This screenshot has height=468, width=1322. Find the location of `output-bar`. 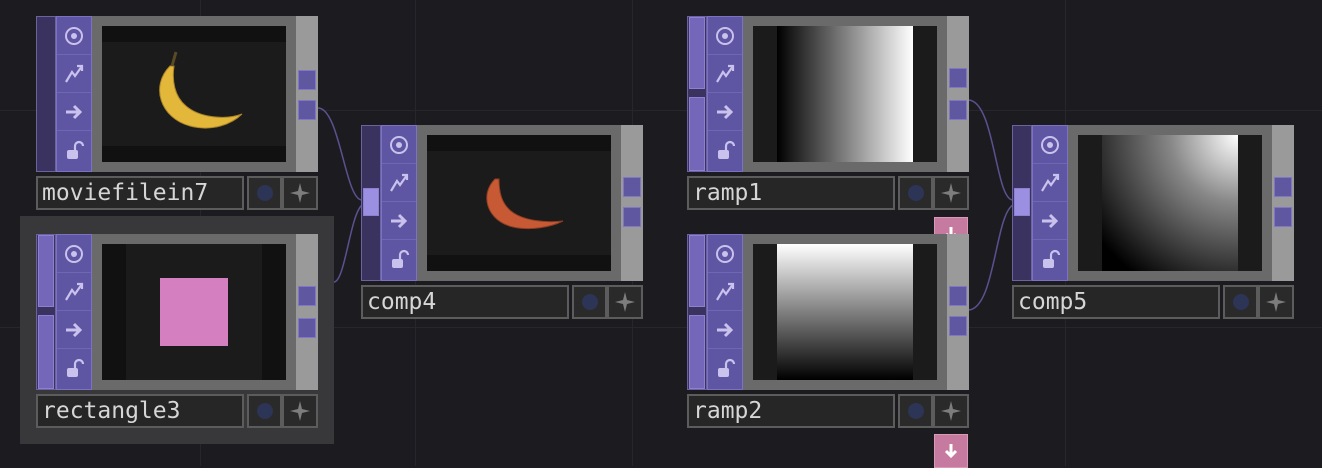

output-bar is located at coordinates (307, 94).